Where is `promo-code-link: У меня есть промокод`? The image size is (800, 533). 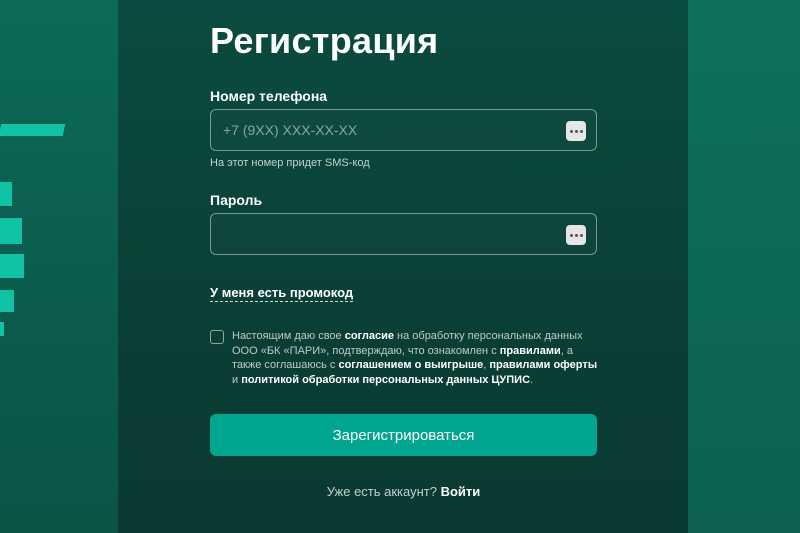
promo-code-link: У меня есть промокод is located at coordinates (282, 293).